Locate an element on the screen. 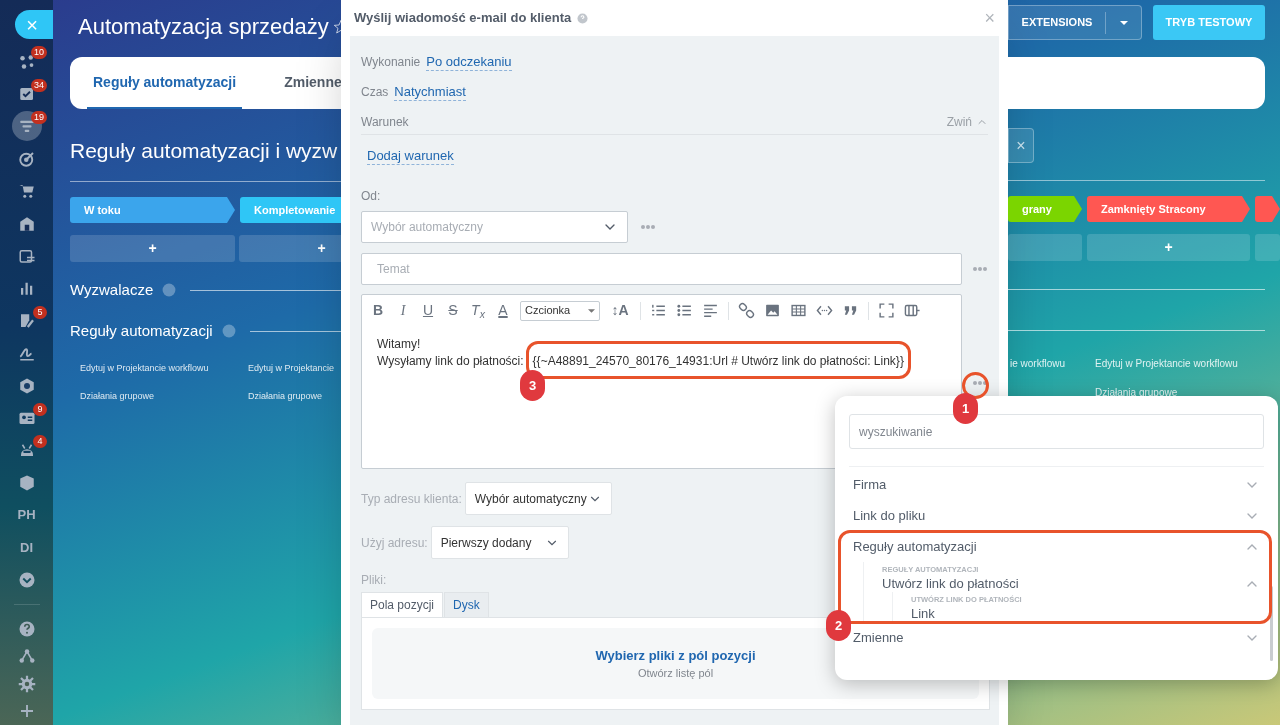 Image resolution: width=1280 pixels, height=725 pixels. calendar-icon is located at coordinates (26, 256).